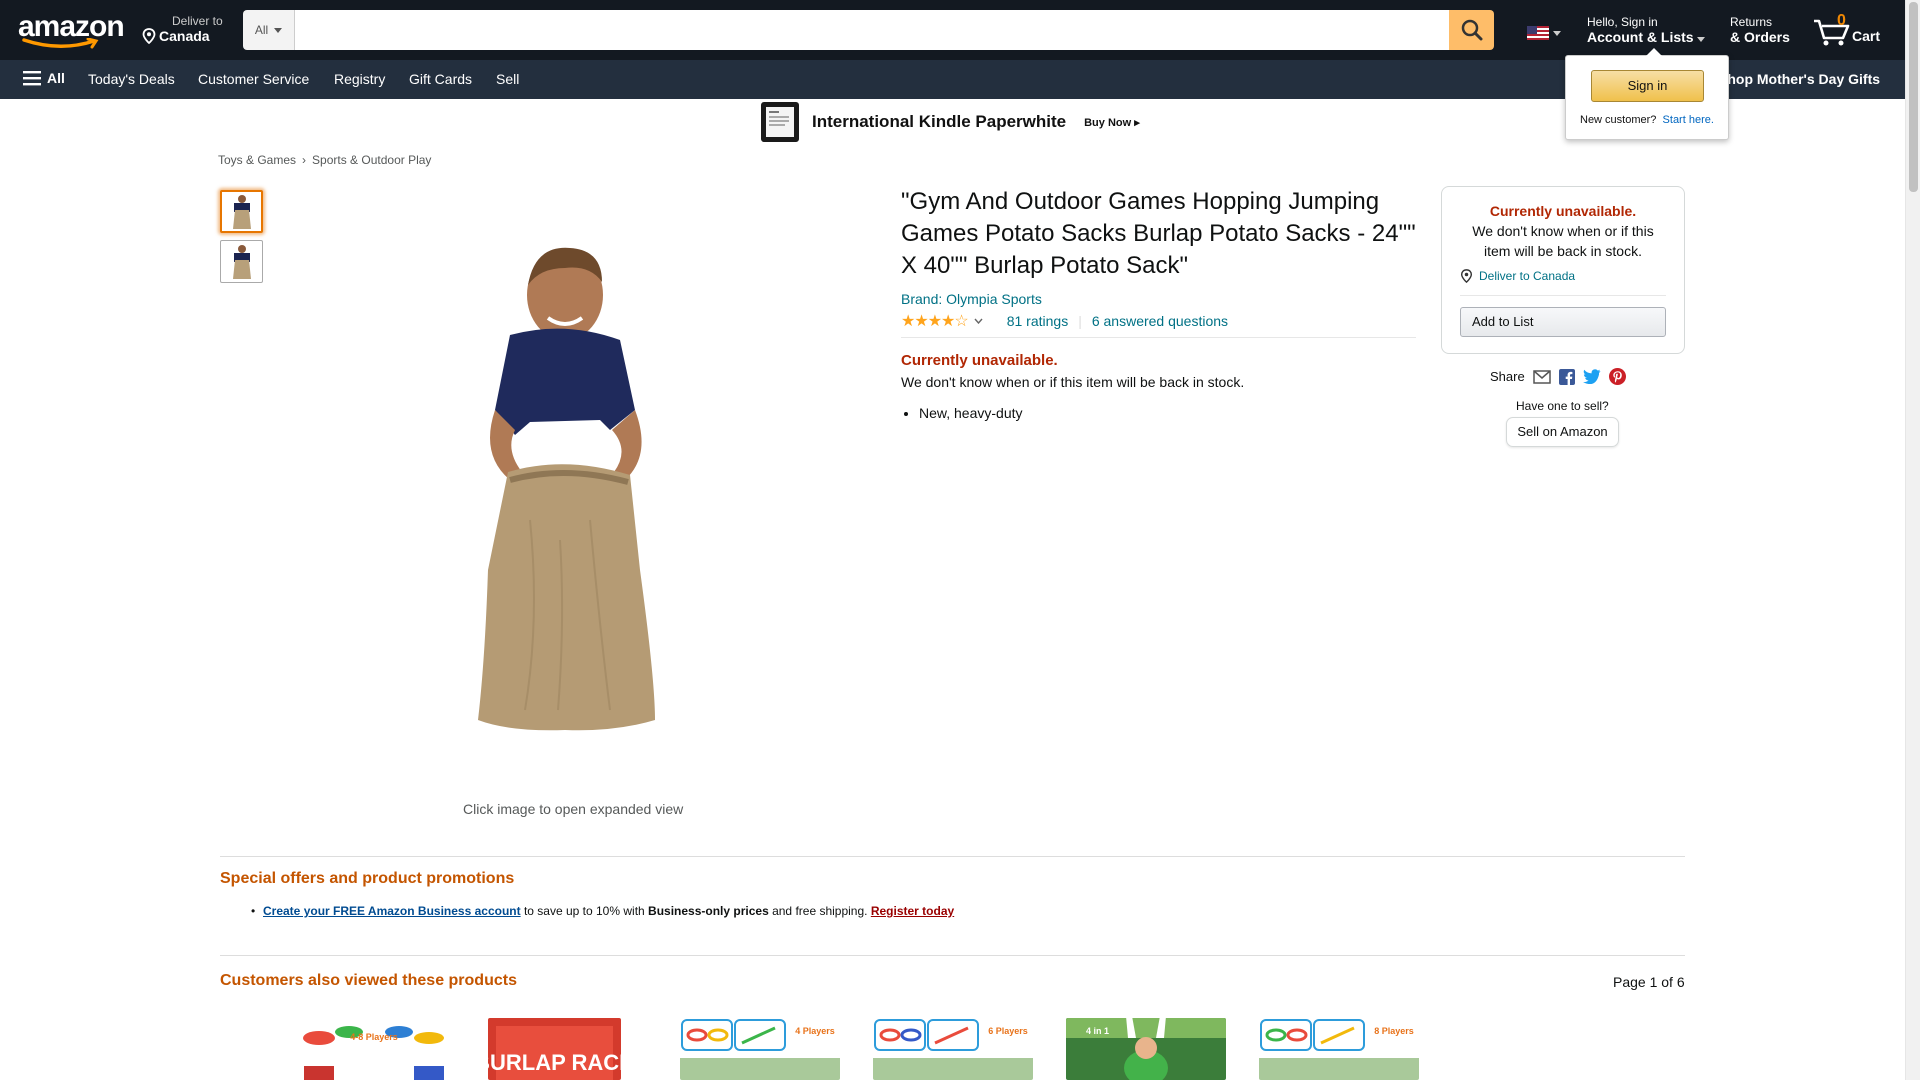 The image size is (1920, 1080). I want to click on language-selector, so click(1544, 33).